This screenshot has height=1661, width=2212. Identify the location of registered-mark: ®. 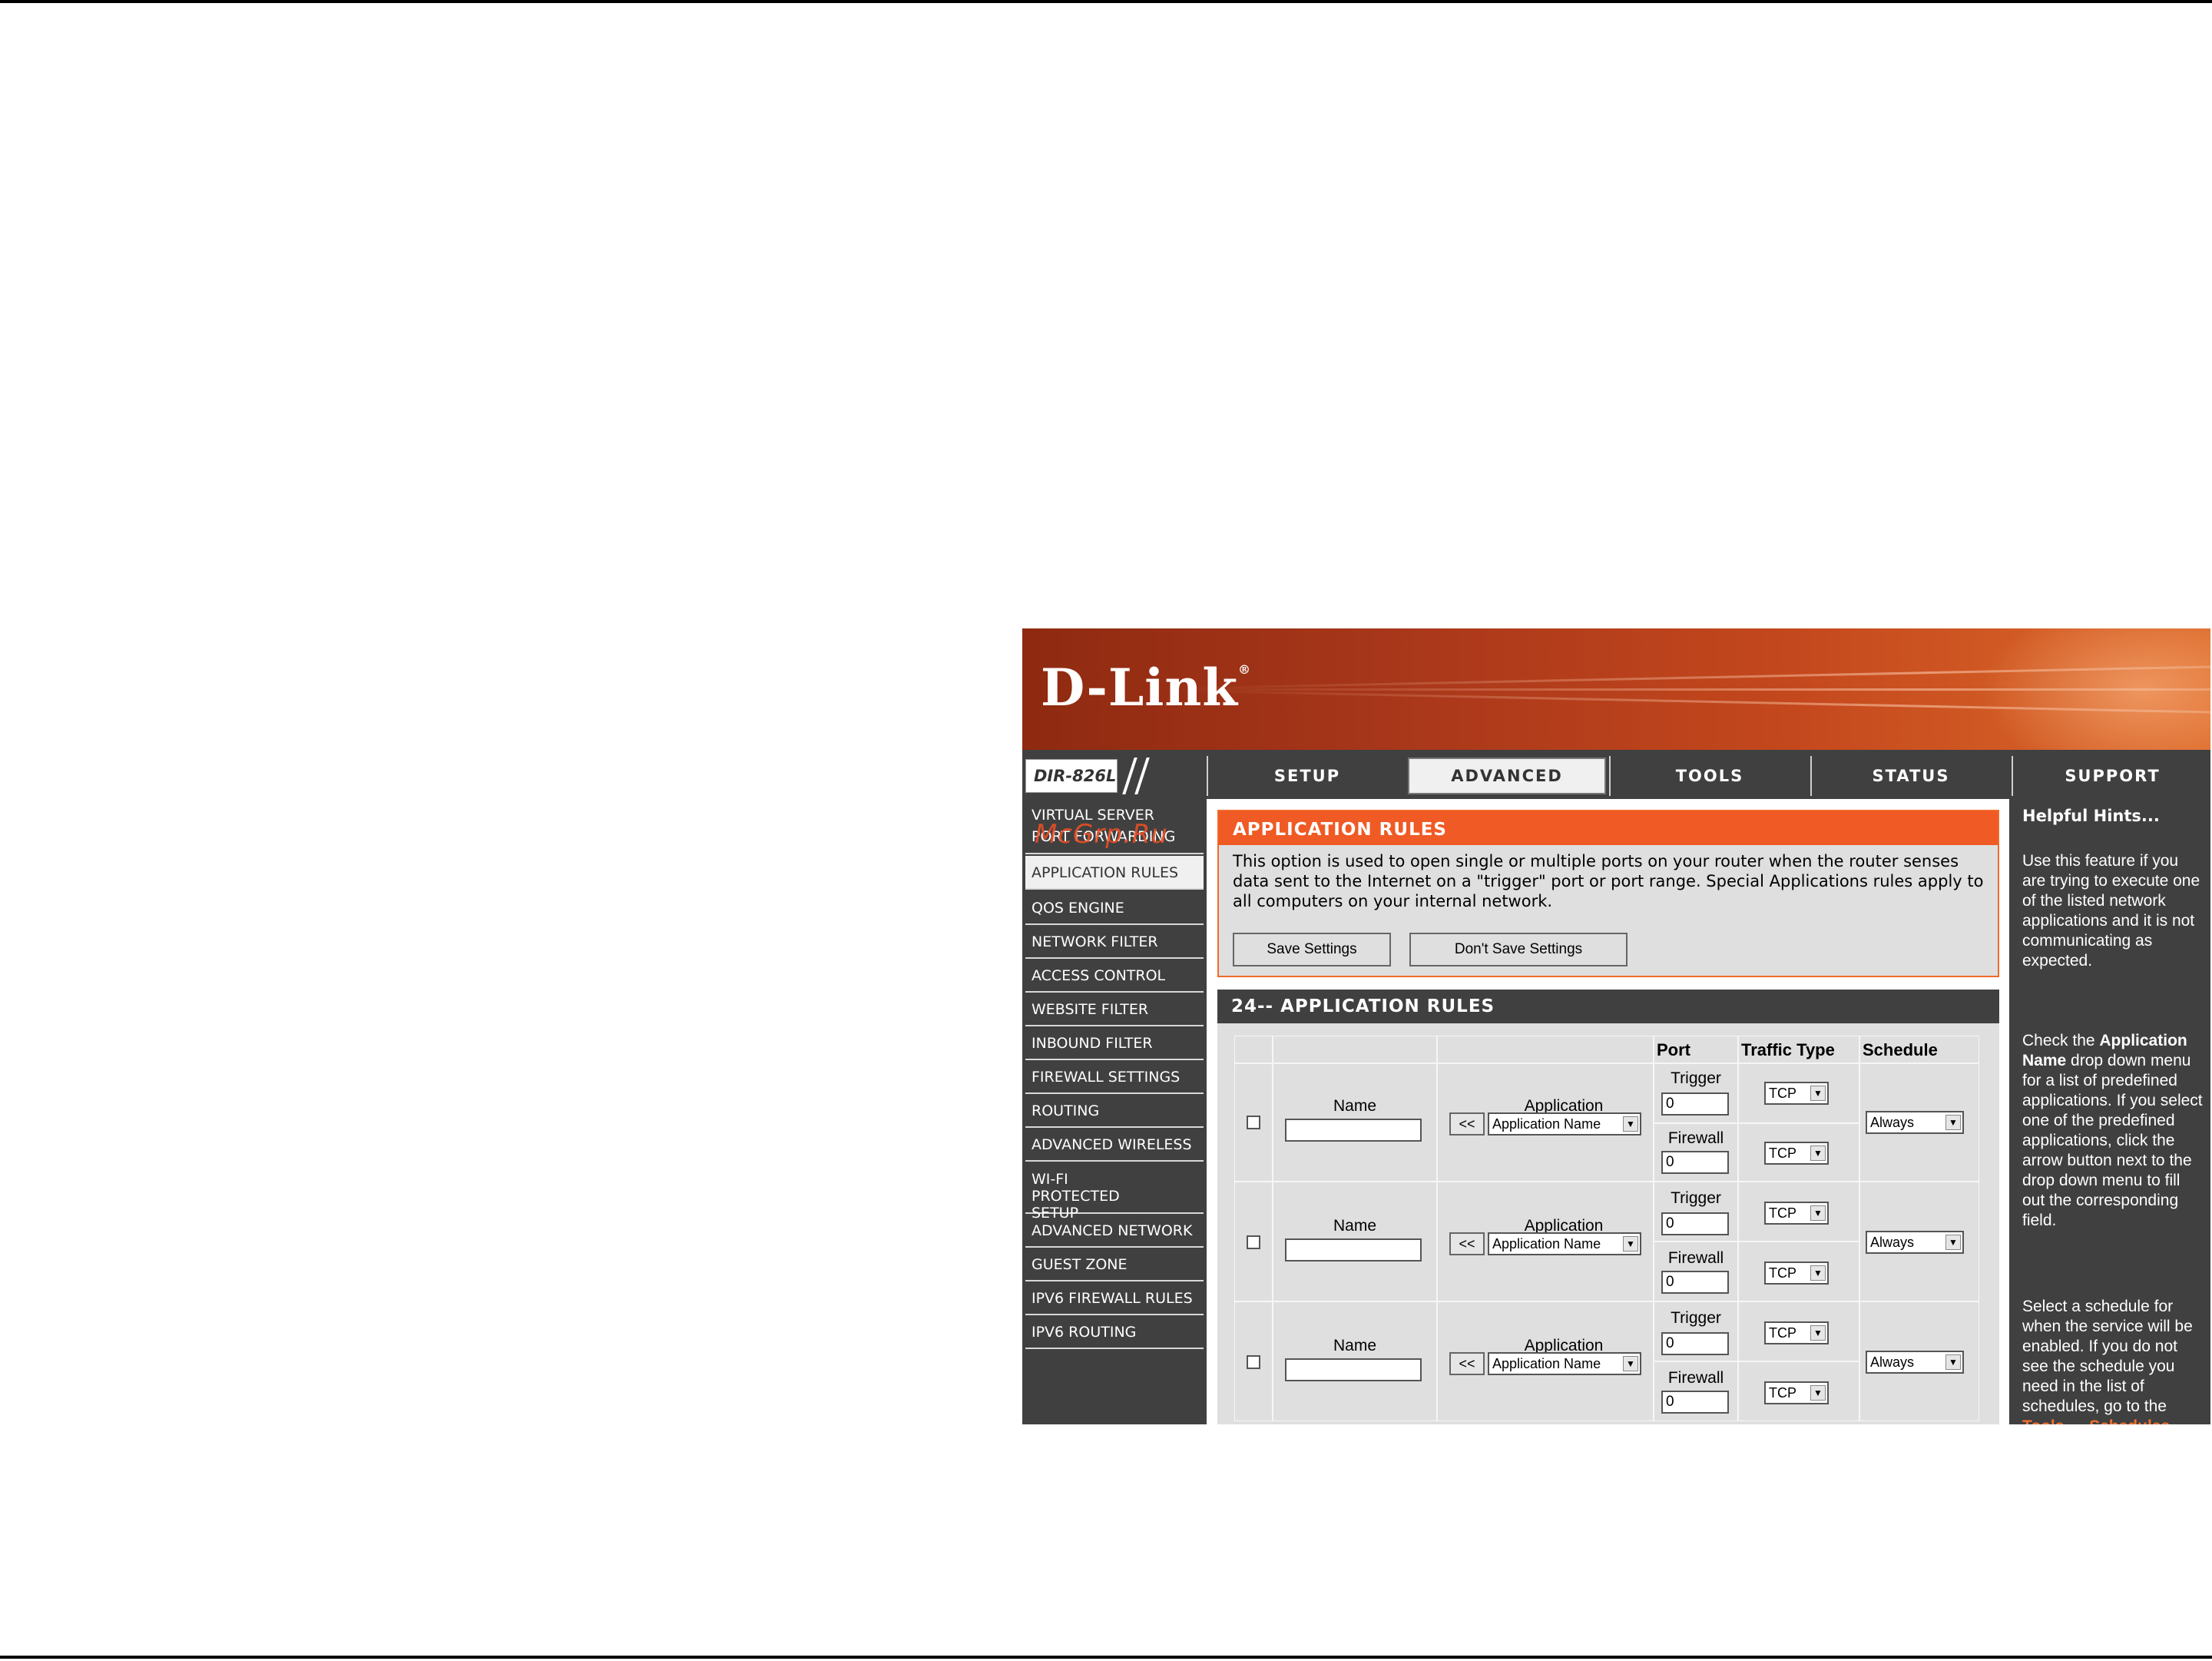
(1245, 669).